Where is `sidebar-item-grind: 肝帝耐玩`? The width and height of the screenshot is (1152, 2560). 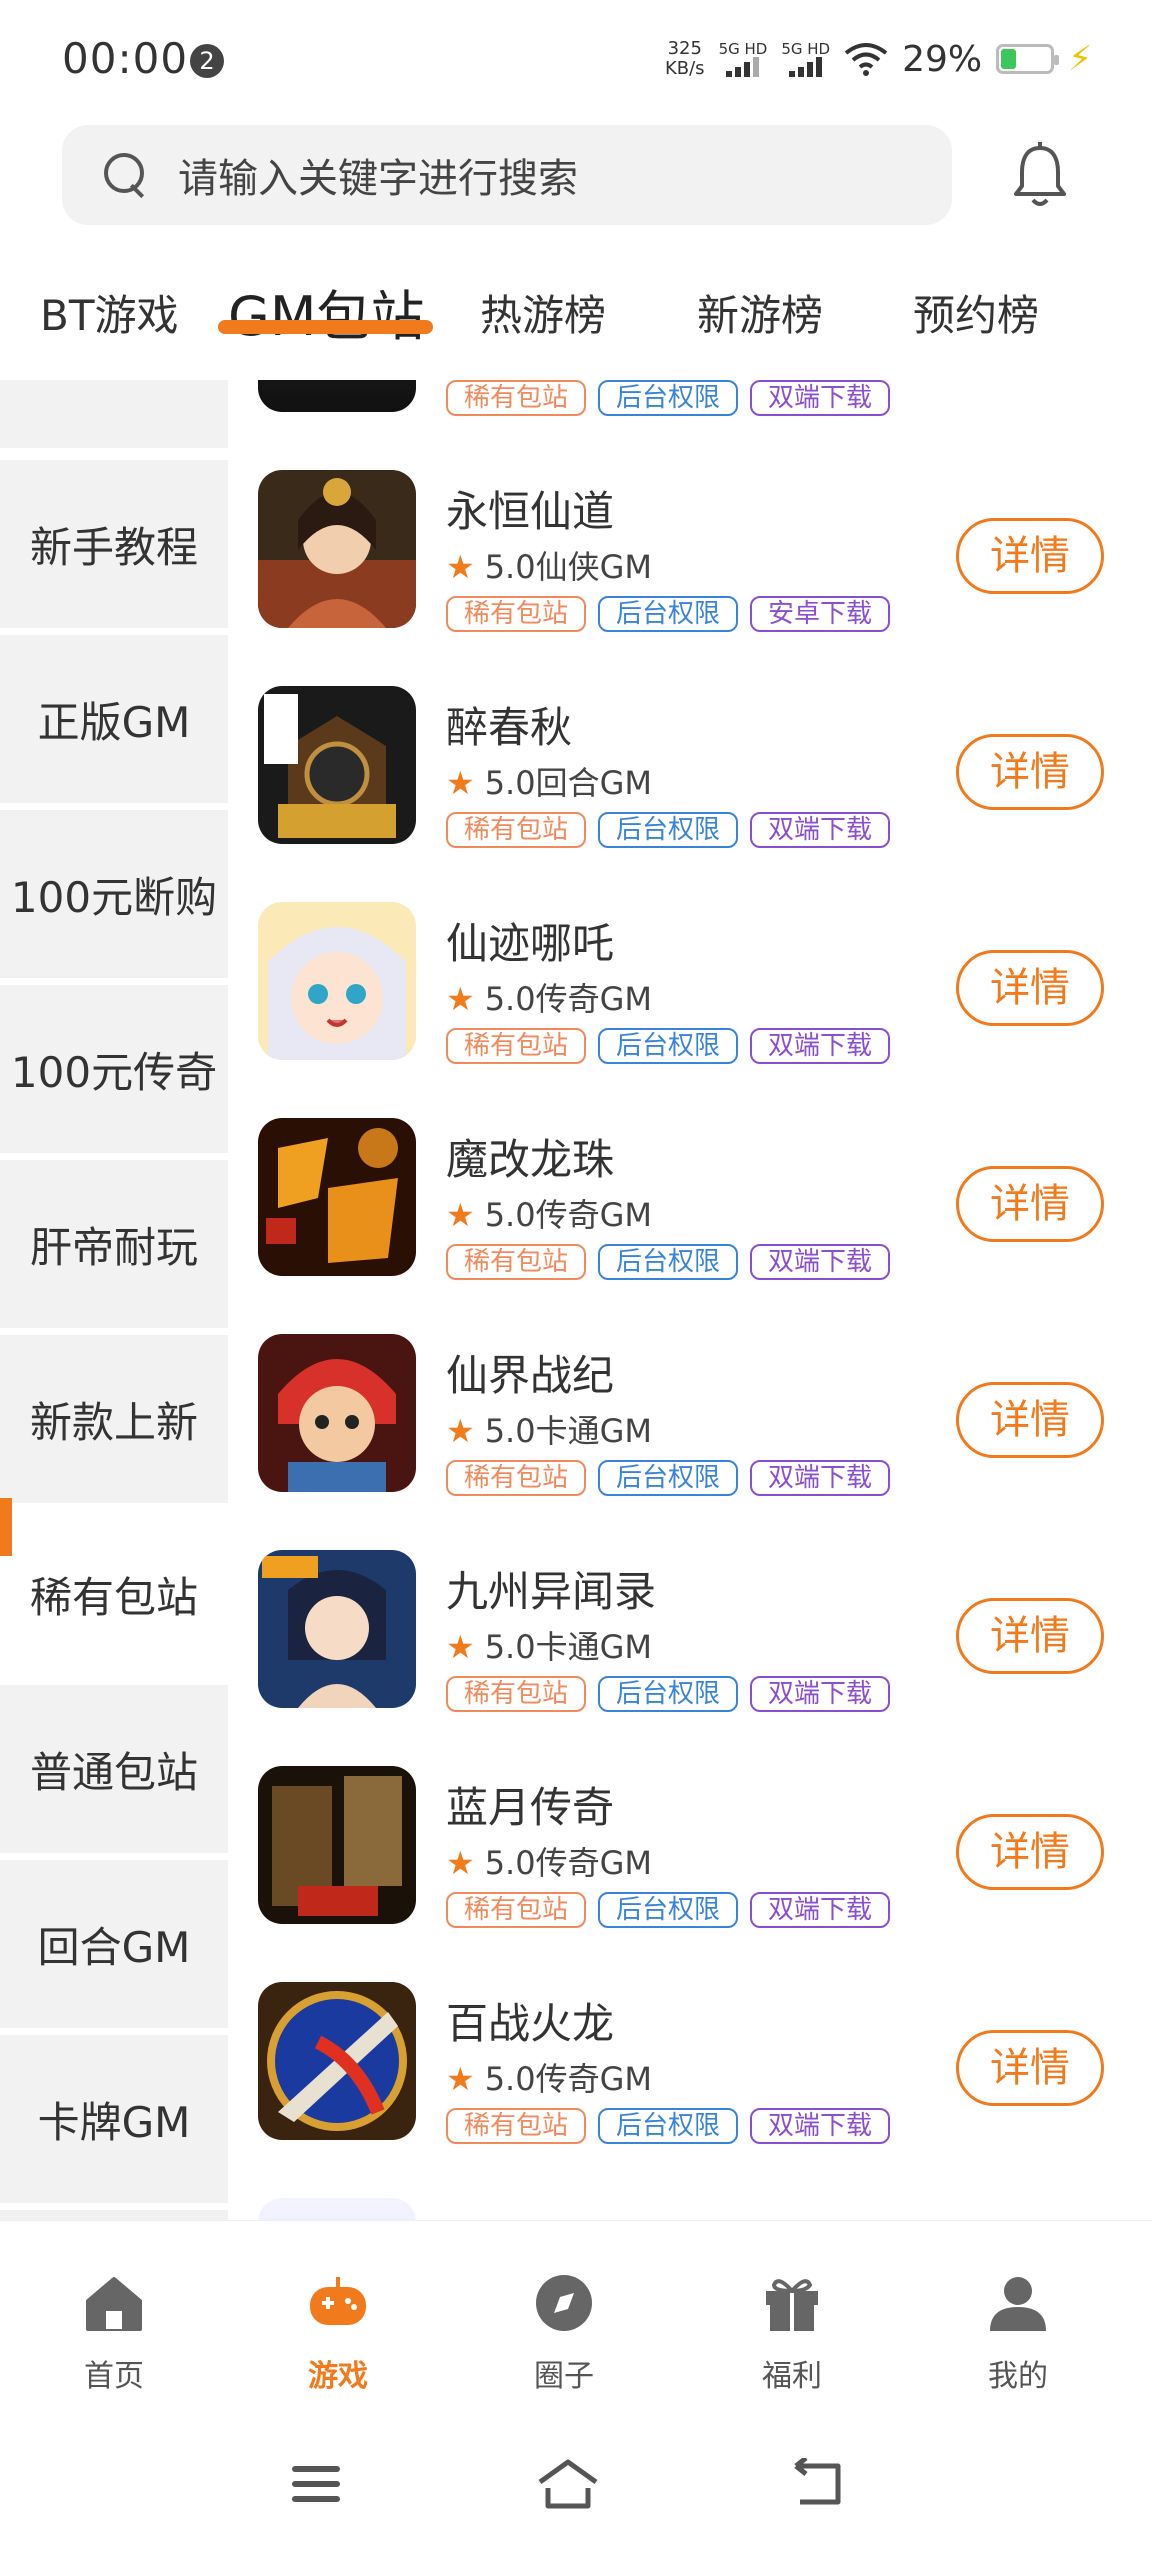 sidebar-item-grind: 肝帝耐玩 is located at coordinates (114, 1244).